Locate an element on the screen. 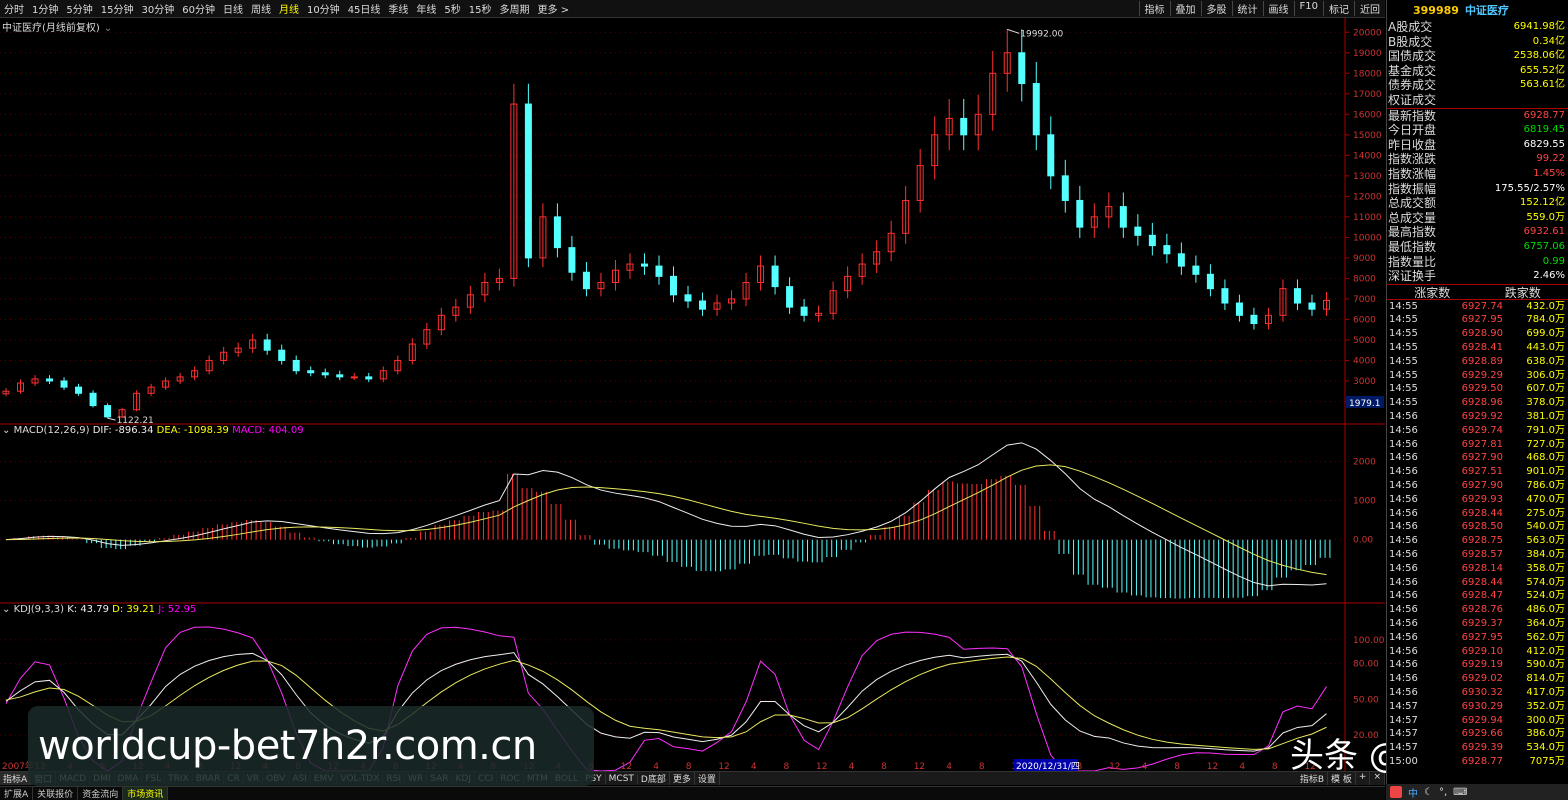  status-tab-1: 关联报价 is located at coordinates (56, 793).